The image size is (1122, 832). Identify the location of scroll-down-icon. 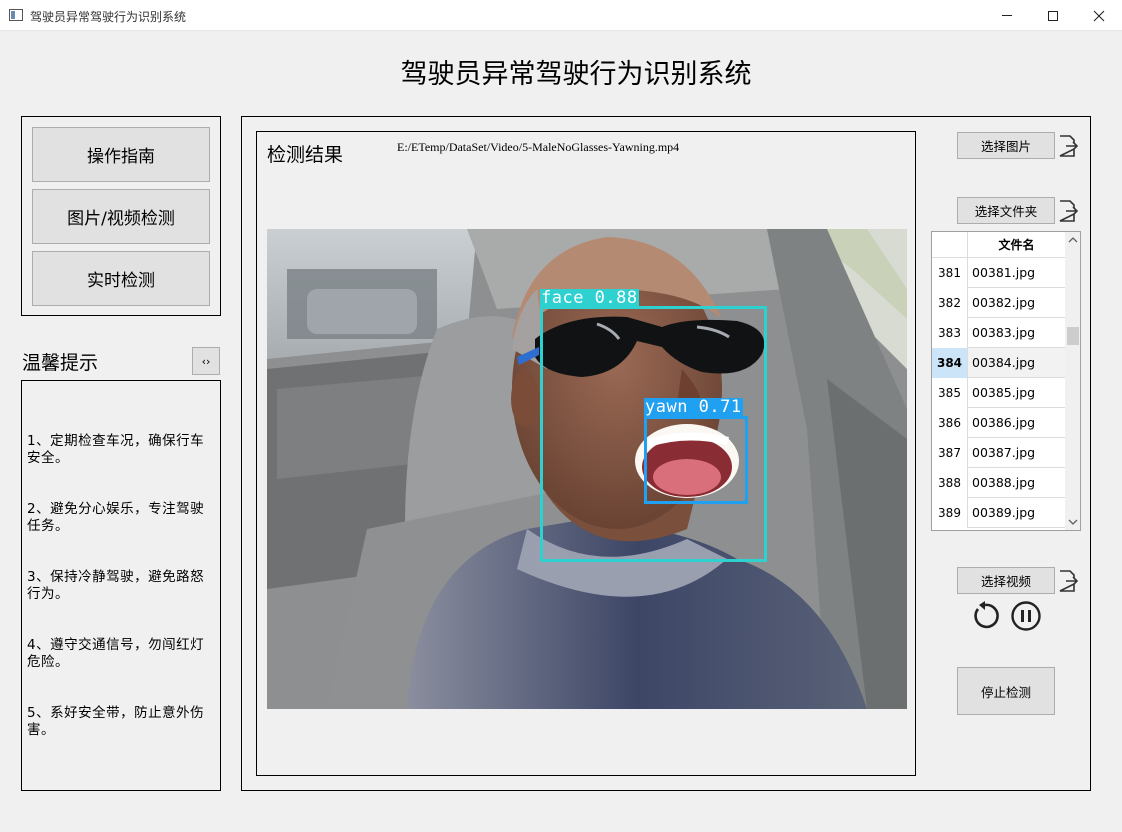
(1072, 522).